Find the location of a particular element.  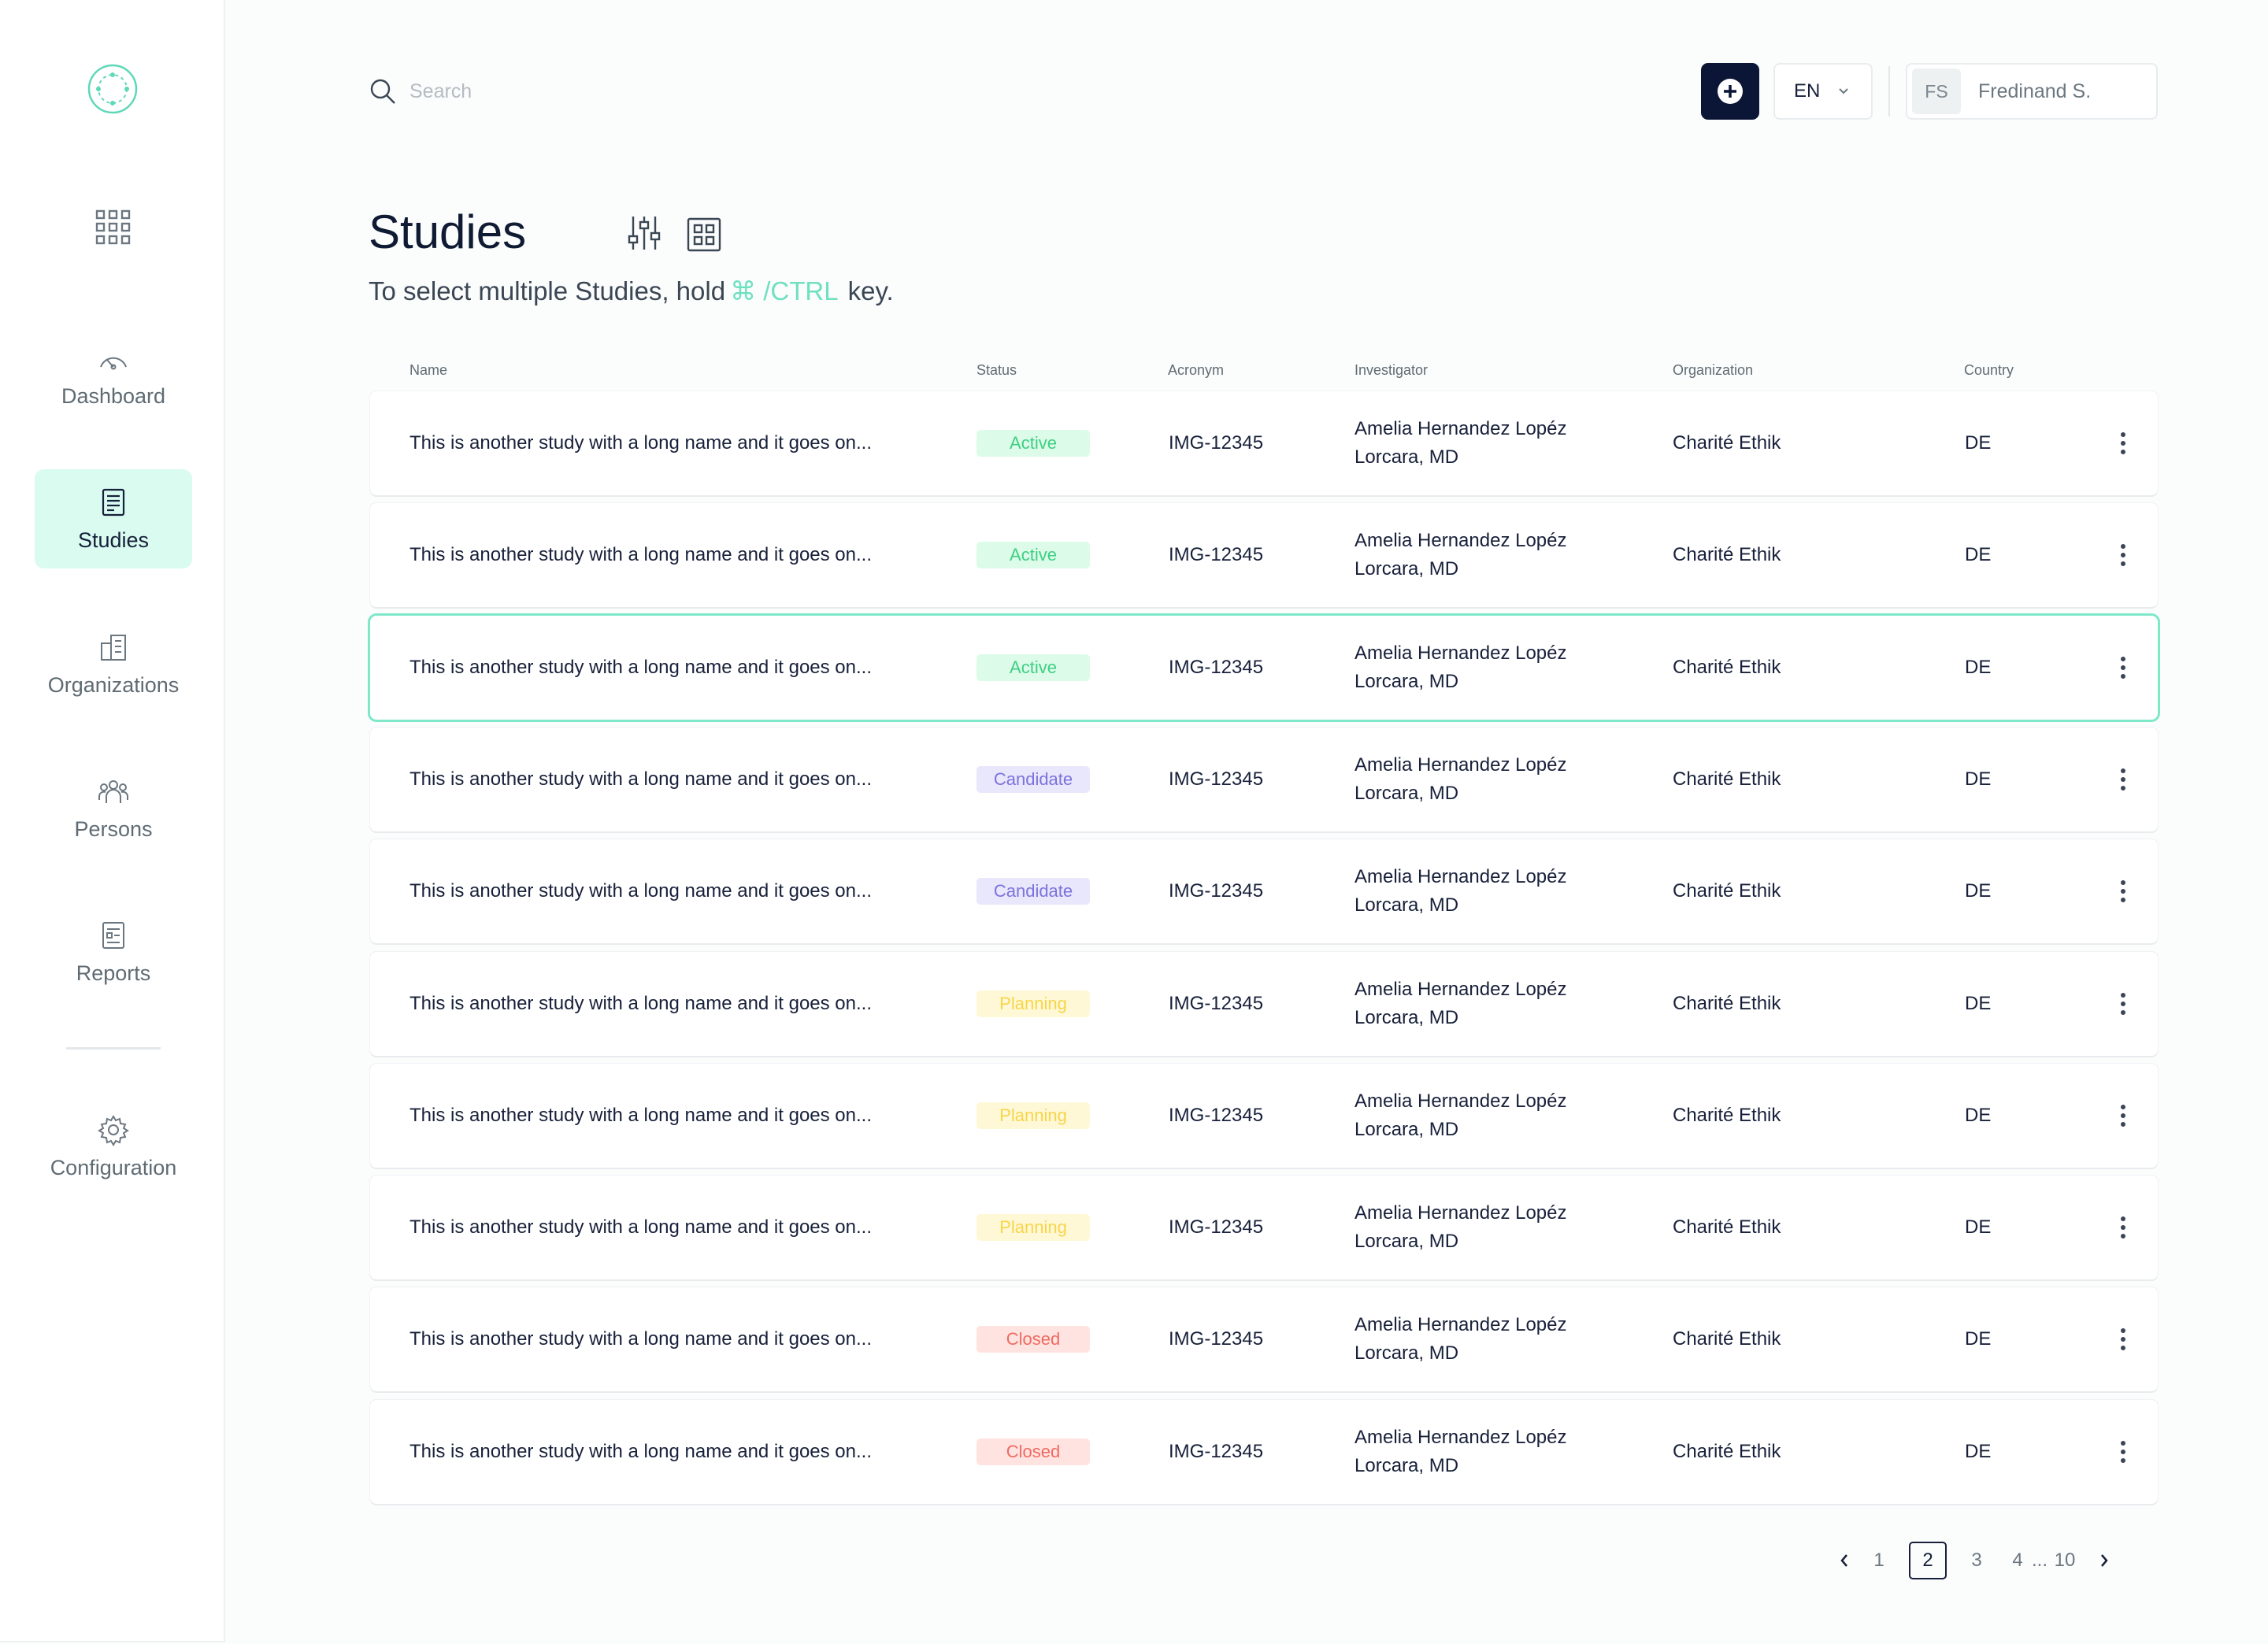

sidebar-item-label: Configuration is located at coordinates (113, 1167).